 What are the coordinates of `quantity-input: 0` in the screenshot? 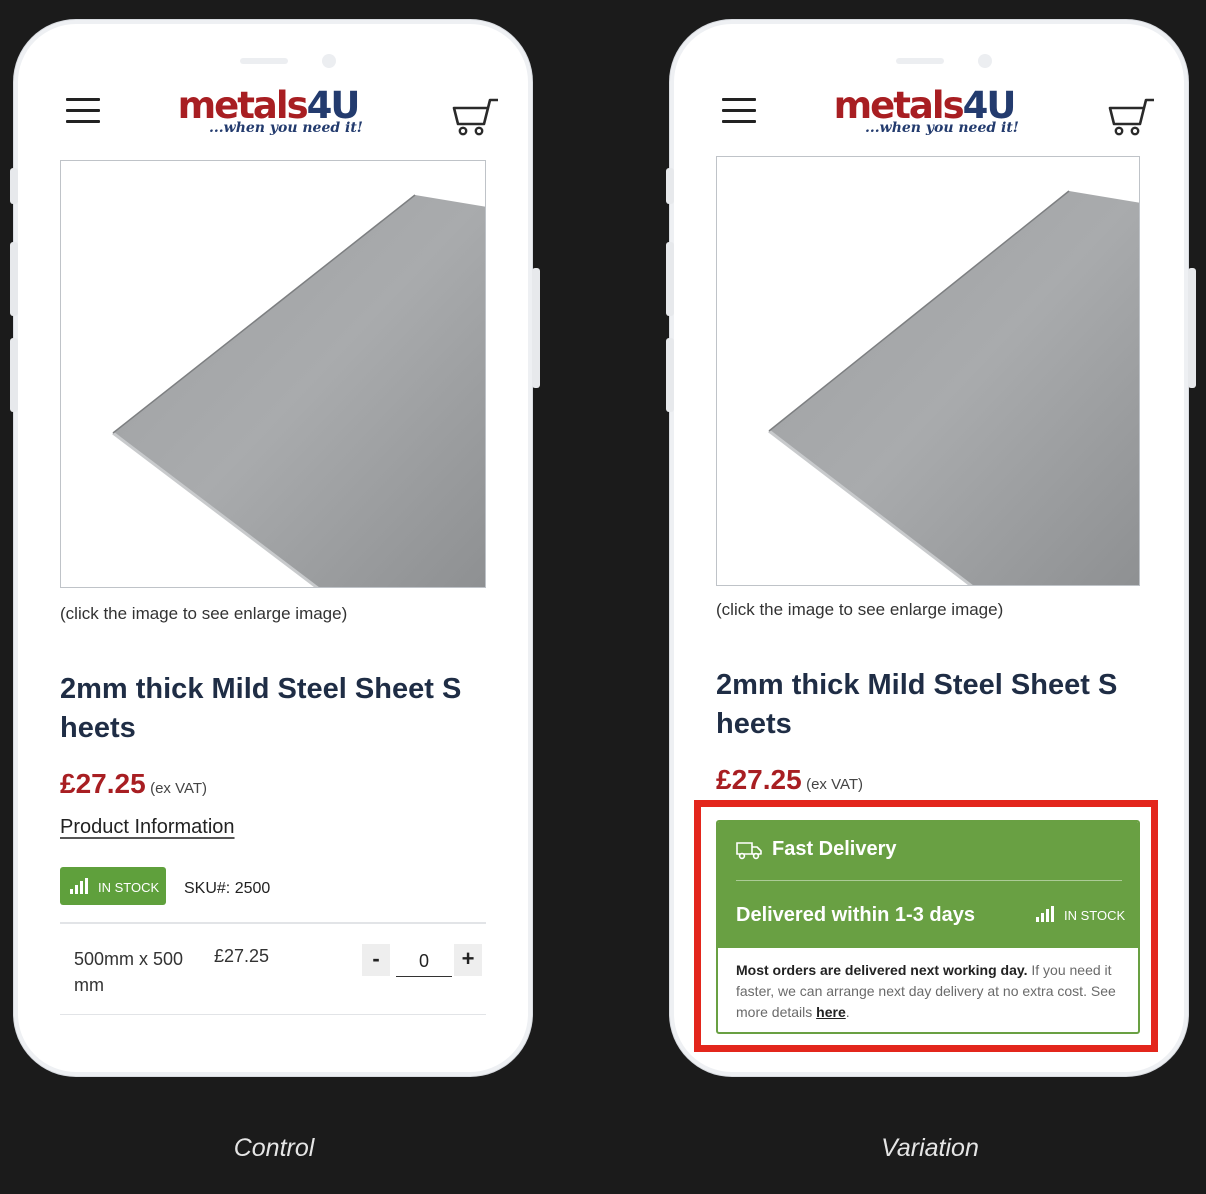 It's located at (424, 962).